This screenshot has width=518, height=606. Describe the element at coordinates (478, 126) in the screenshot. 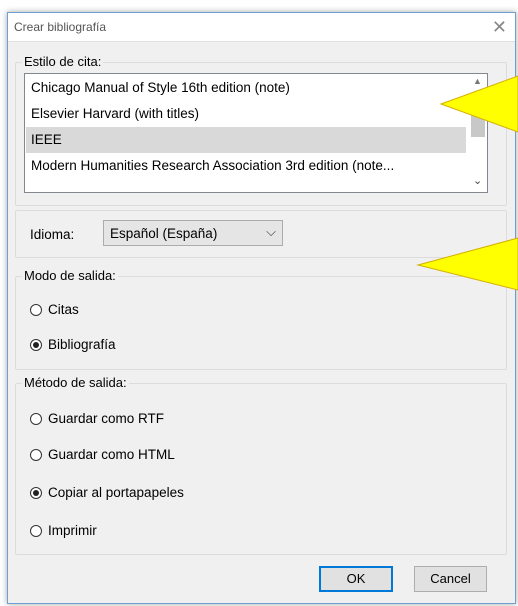

I see `scroll-thumb` at that location.